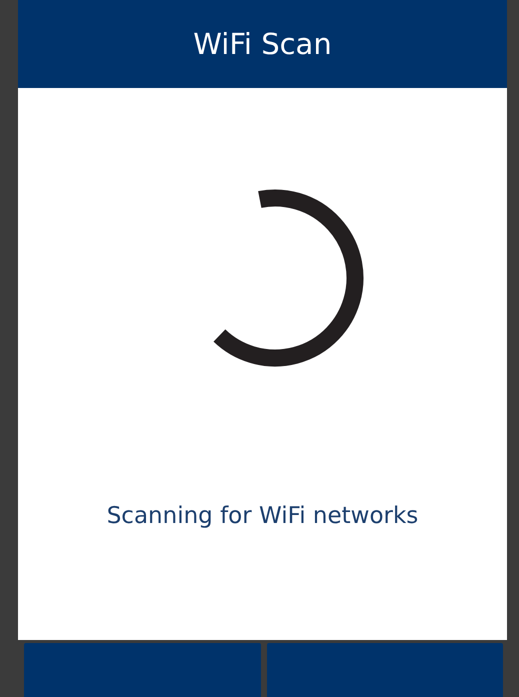  Describe the element at coordinates (289, 278) in the screenshot. I see `spinner-icon` at that location.